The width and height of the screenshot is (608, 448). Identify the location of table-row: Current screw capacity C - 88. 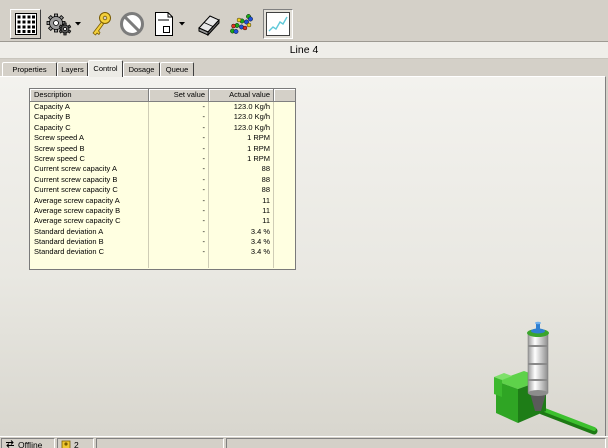
(162, 190).